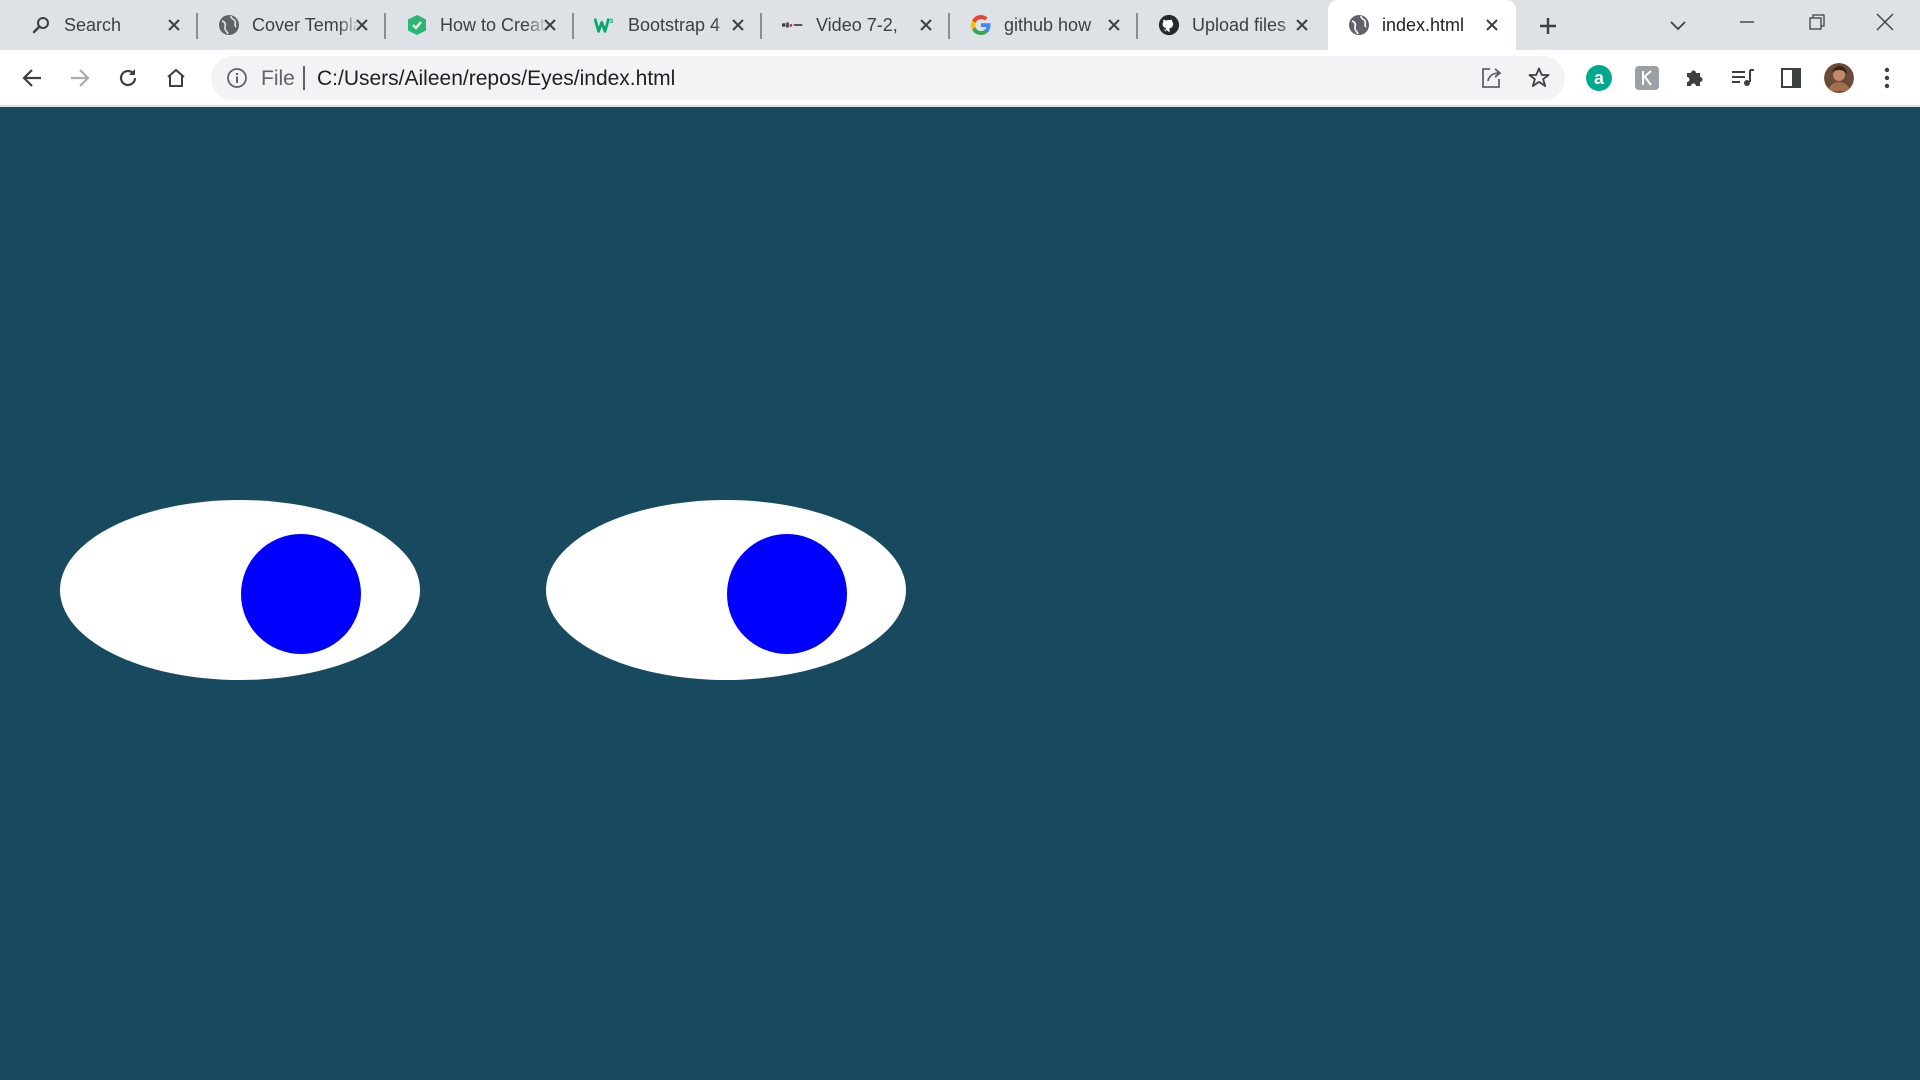  Describe the element at coordinates (1539, 78) in the screenshot. I see `star-icon` at that location.